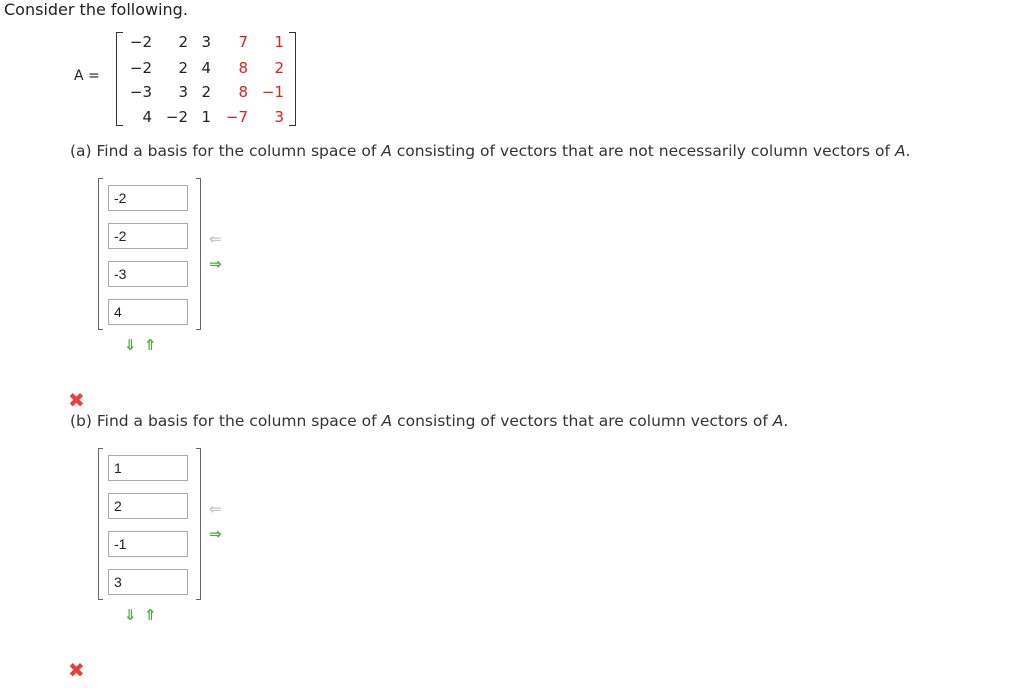 This screenshot has width=1024, height=688. What do you see at coordinates (226, 151) in the screenshot?
I see `question-text: (a) Find a basis for the column space of` at bounding box center [226, 151].